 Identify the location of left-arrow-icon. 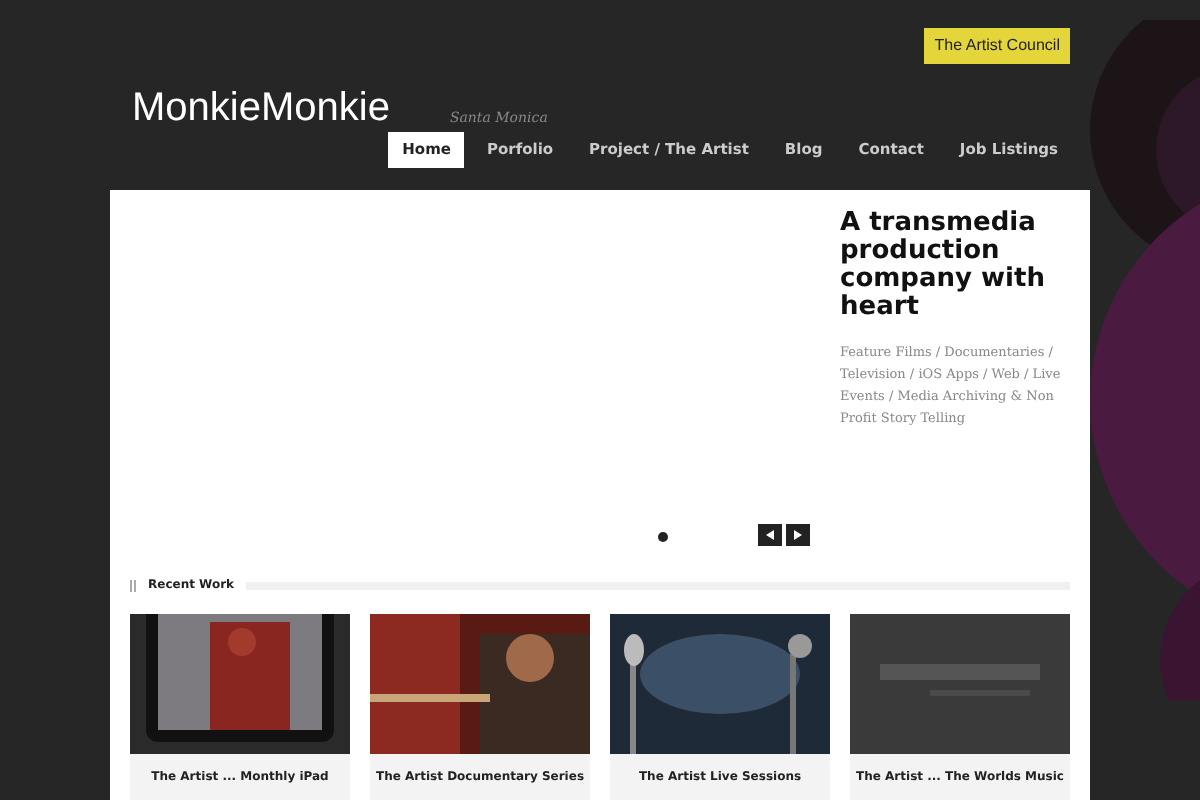
(770, 535).